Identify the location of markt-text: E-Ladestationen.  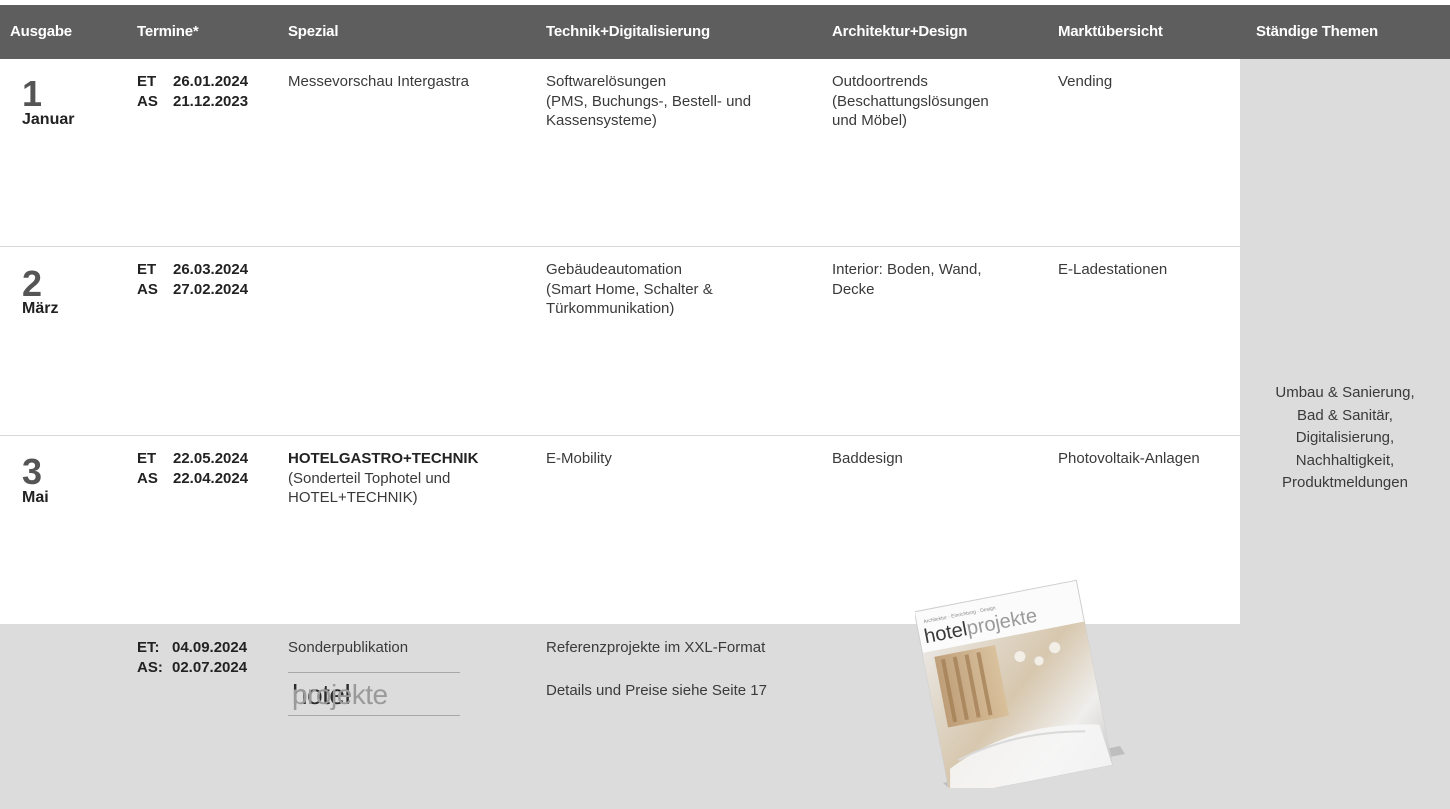
(1113, 269).